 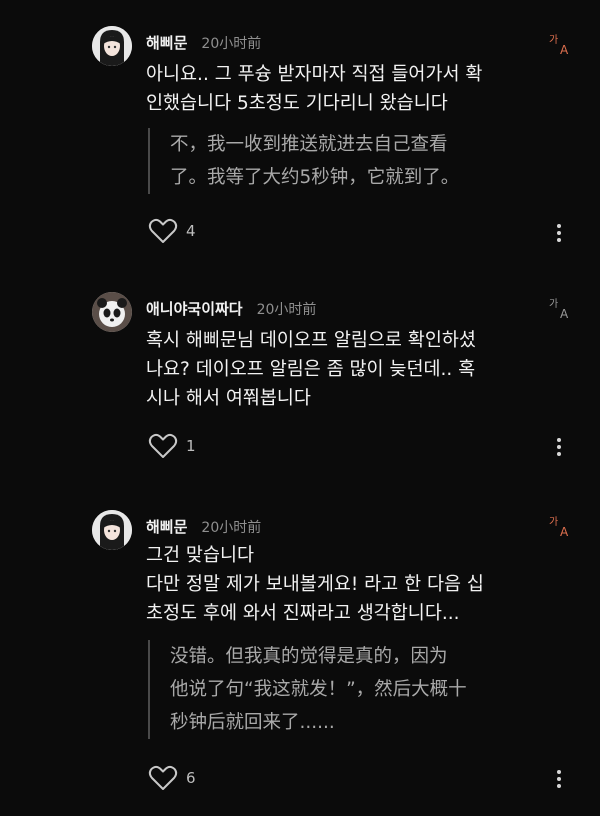 I want to click on like-count: 4, so click(x=191, y=231).